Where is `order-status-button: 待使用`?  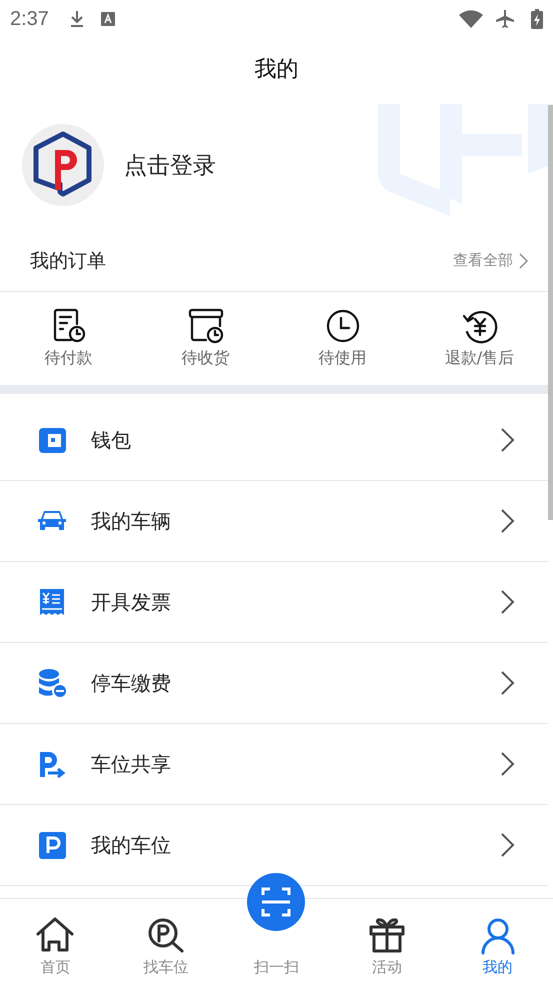
order-status-button: 待使用 is located at coordinates (342, 338).